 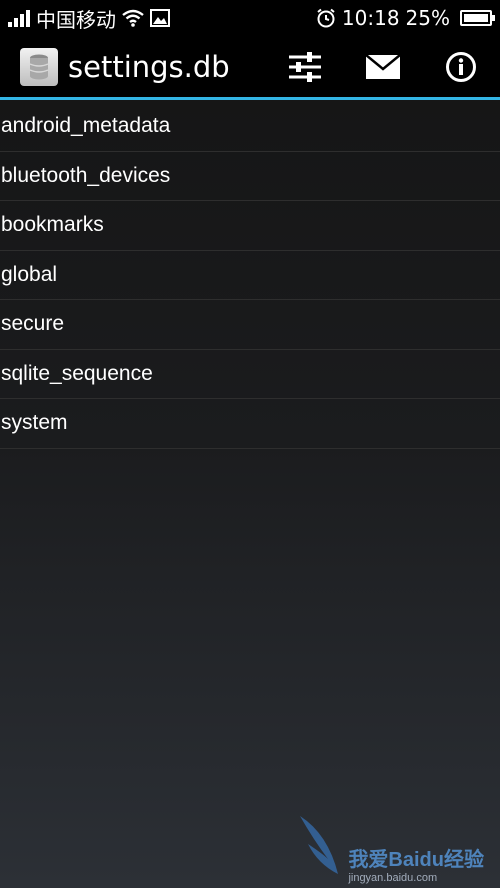 What do you see at coordinates (250, 325) in the screenshot?
I see `table-row: secure` at bounding box center [250, 325].